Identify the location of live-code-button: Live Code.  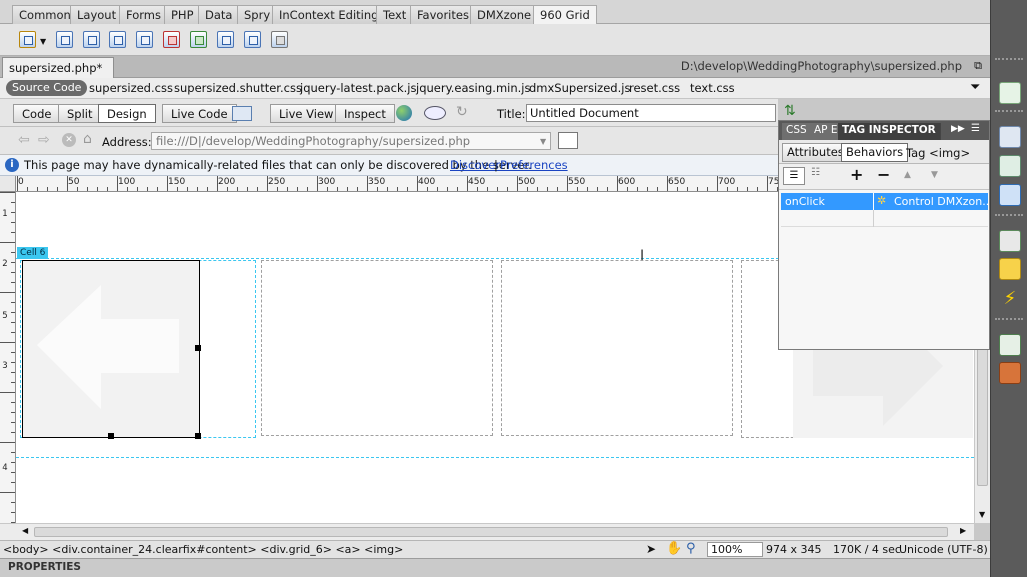
(199, 113).